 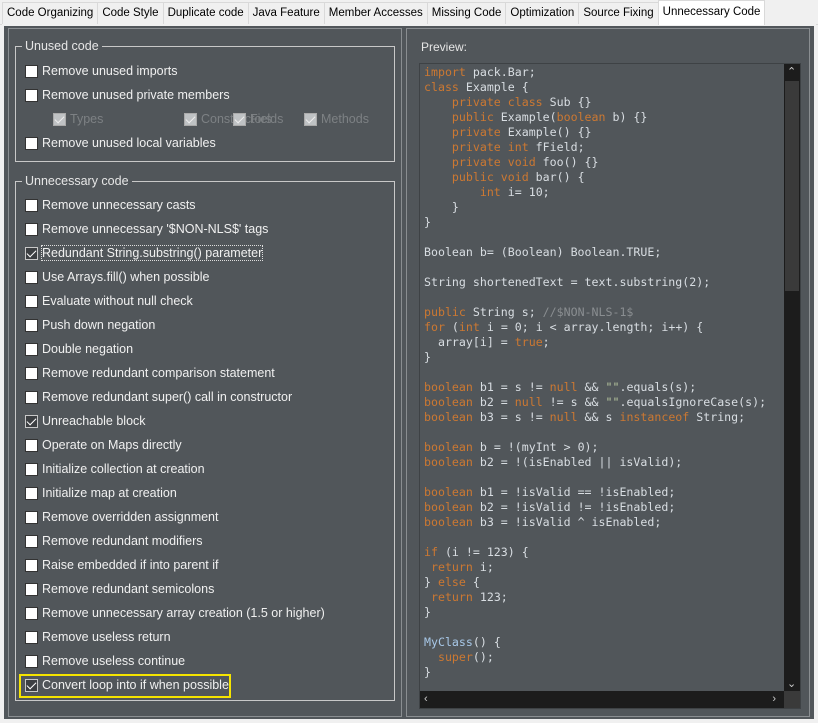 What do you see at coordinates (130, 13) in the screenshot?
I see `tab-code-style: Code Style` at bounding box center [130, 13].